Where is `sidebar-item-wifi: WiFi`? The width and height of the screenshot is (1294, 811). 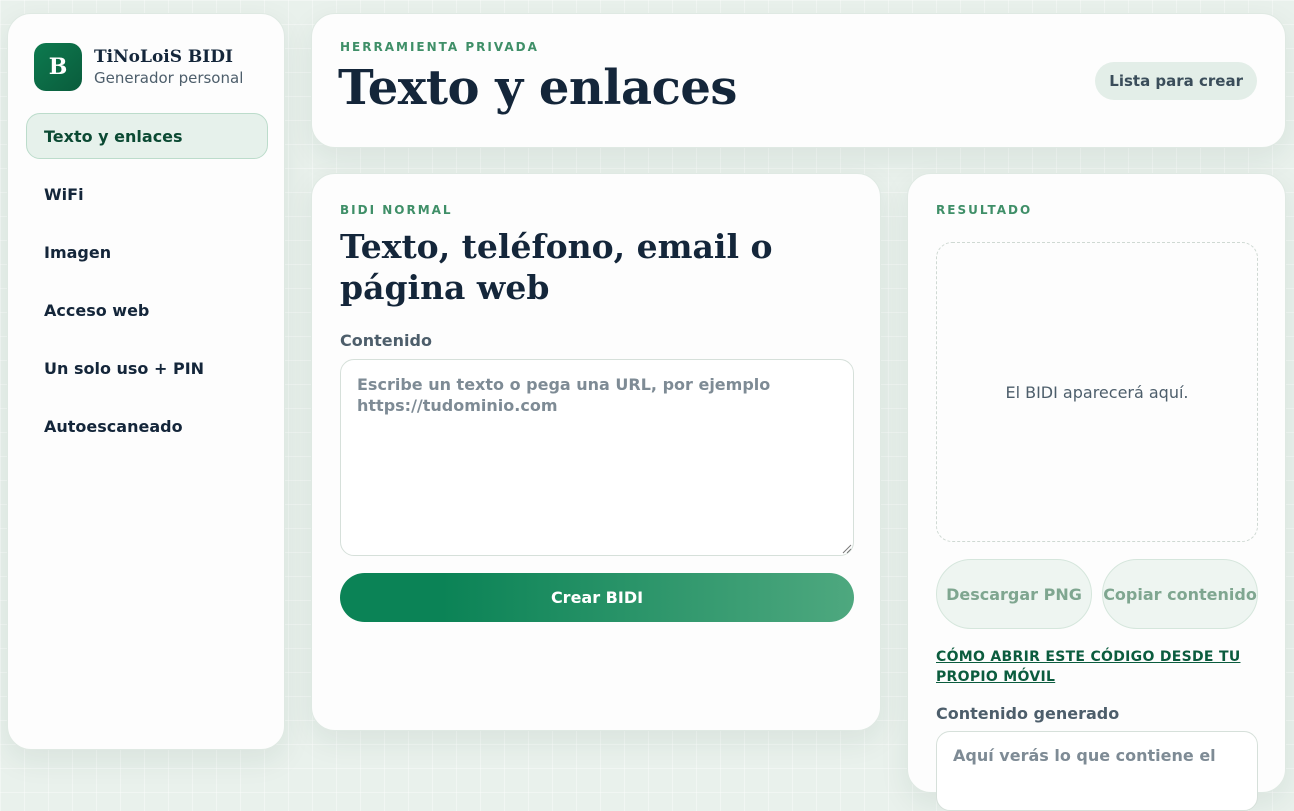
sidebar-item-wifi: WiFi is located at coordinates (147, 194).